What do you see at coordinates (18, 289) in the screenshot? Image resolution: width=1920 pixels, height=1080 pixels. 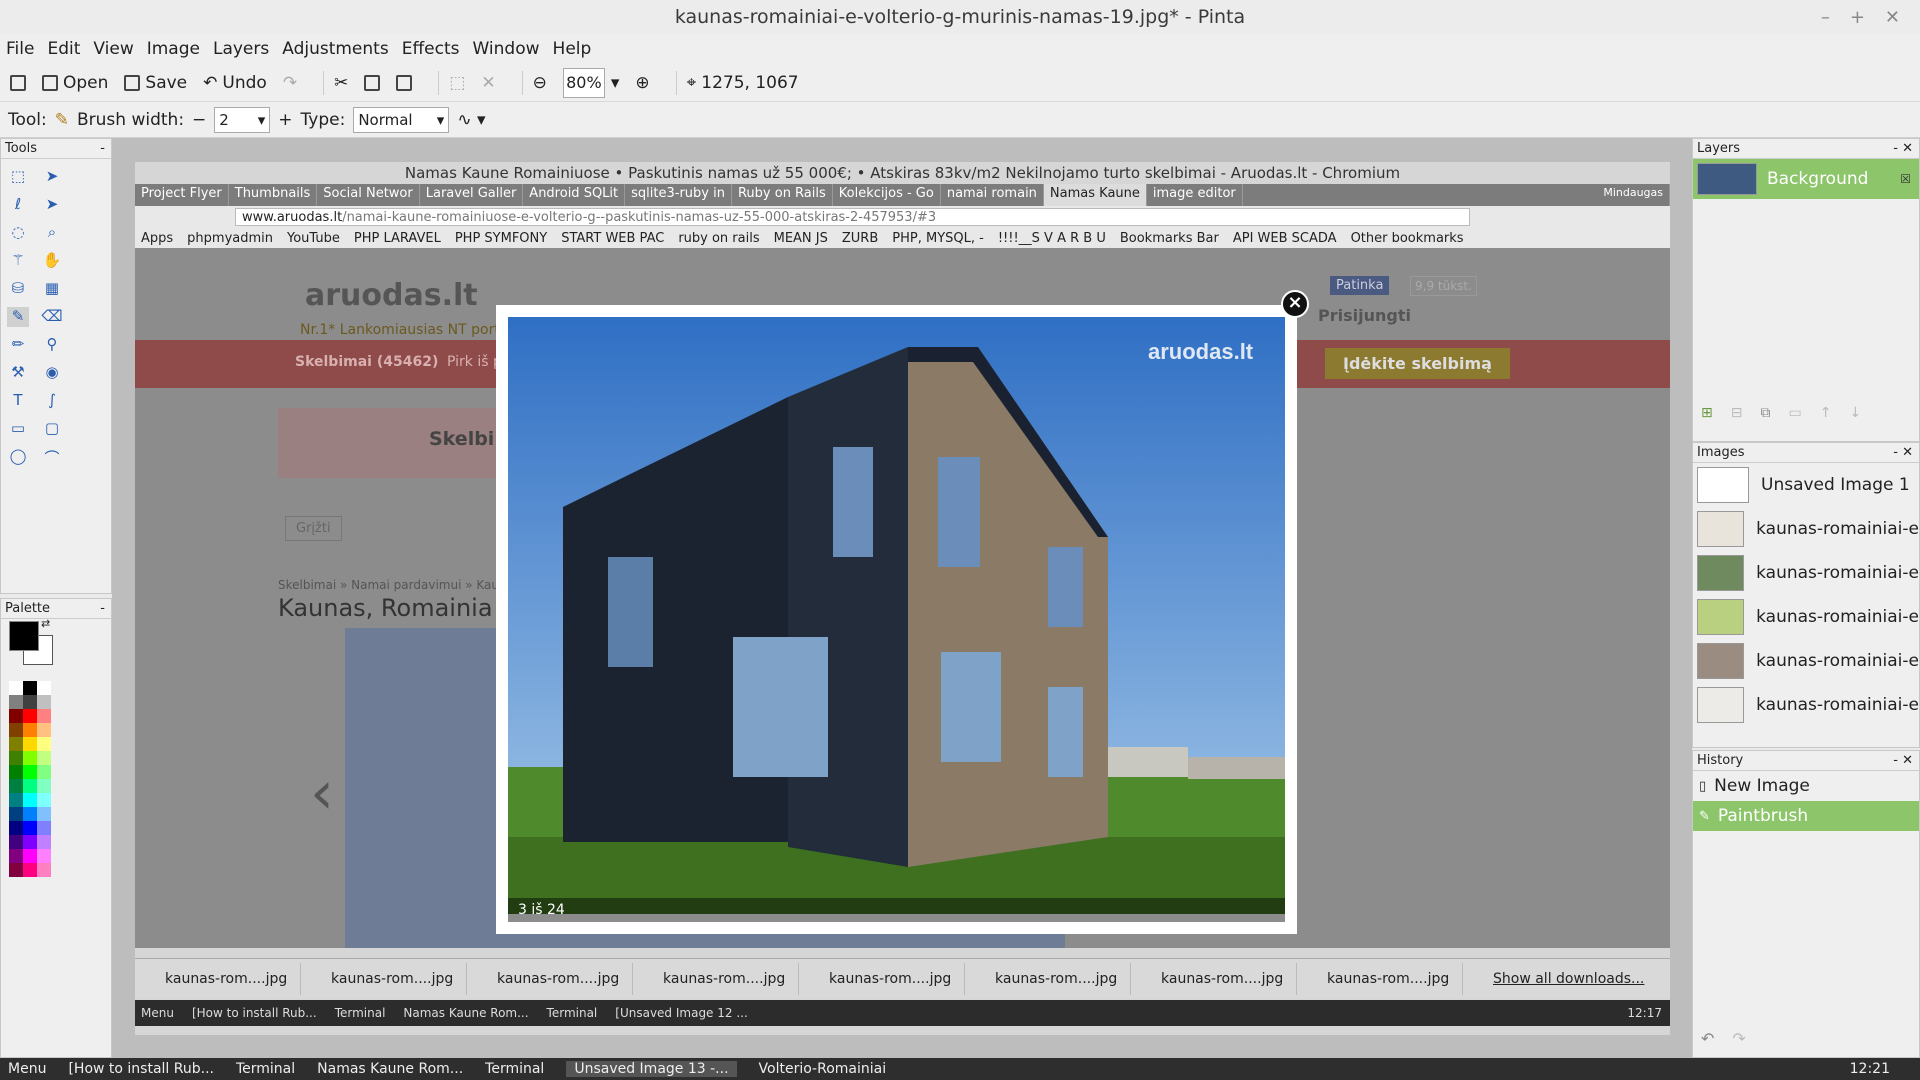 I see `paint-bucket-icon: ⛁` at bounding box center [18, 289].